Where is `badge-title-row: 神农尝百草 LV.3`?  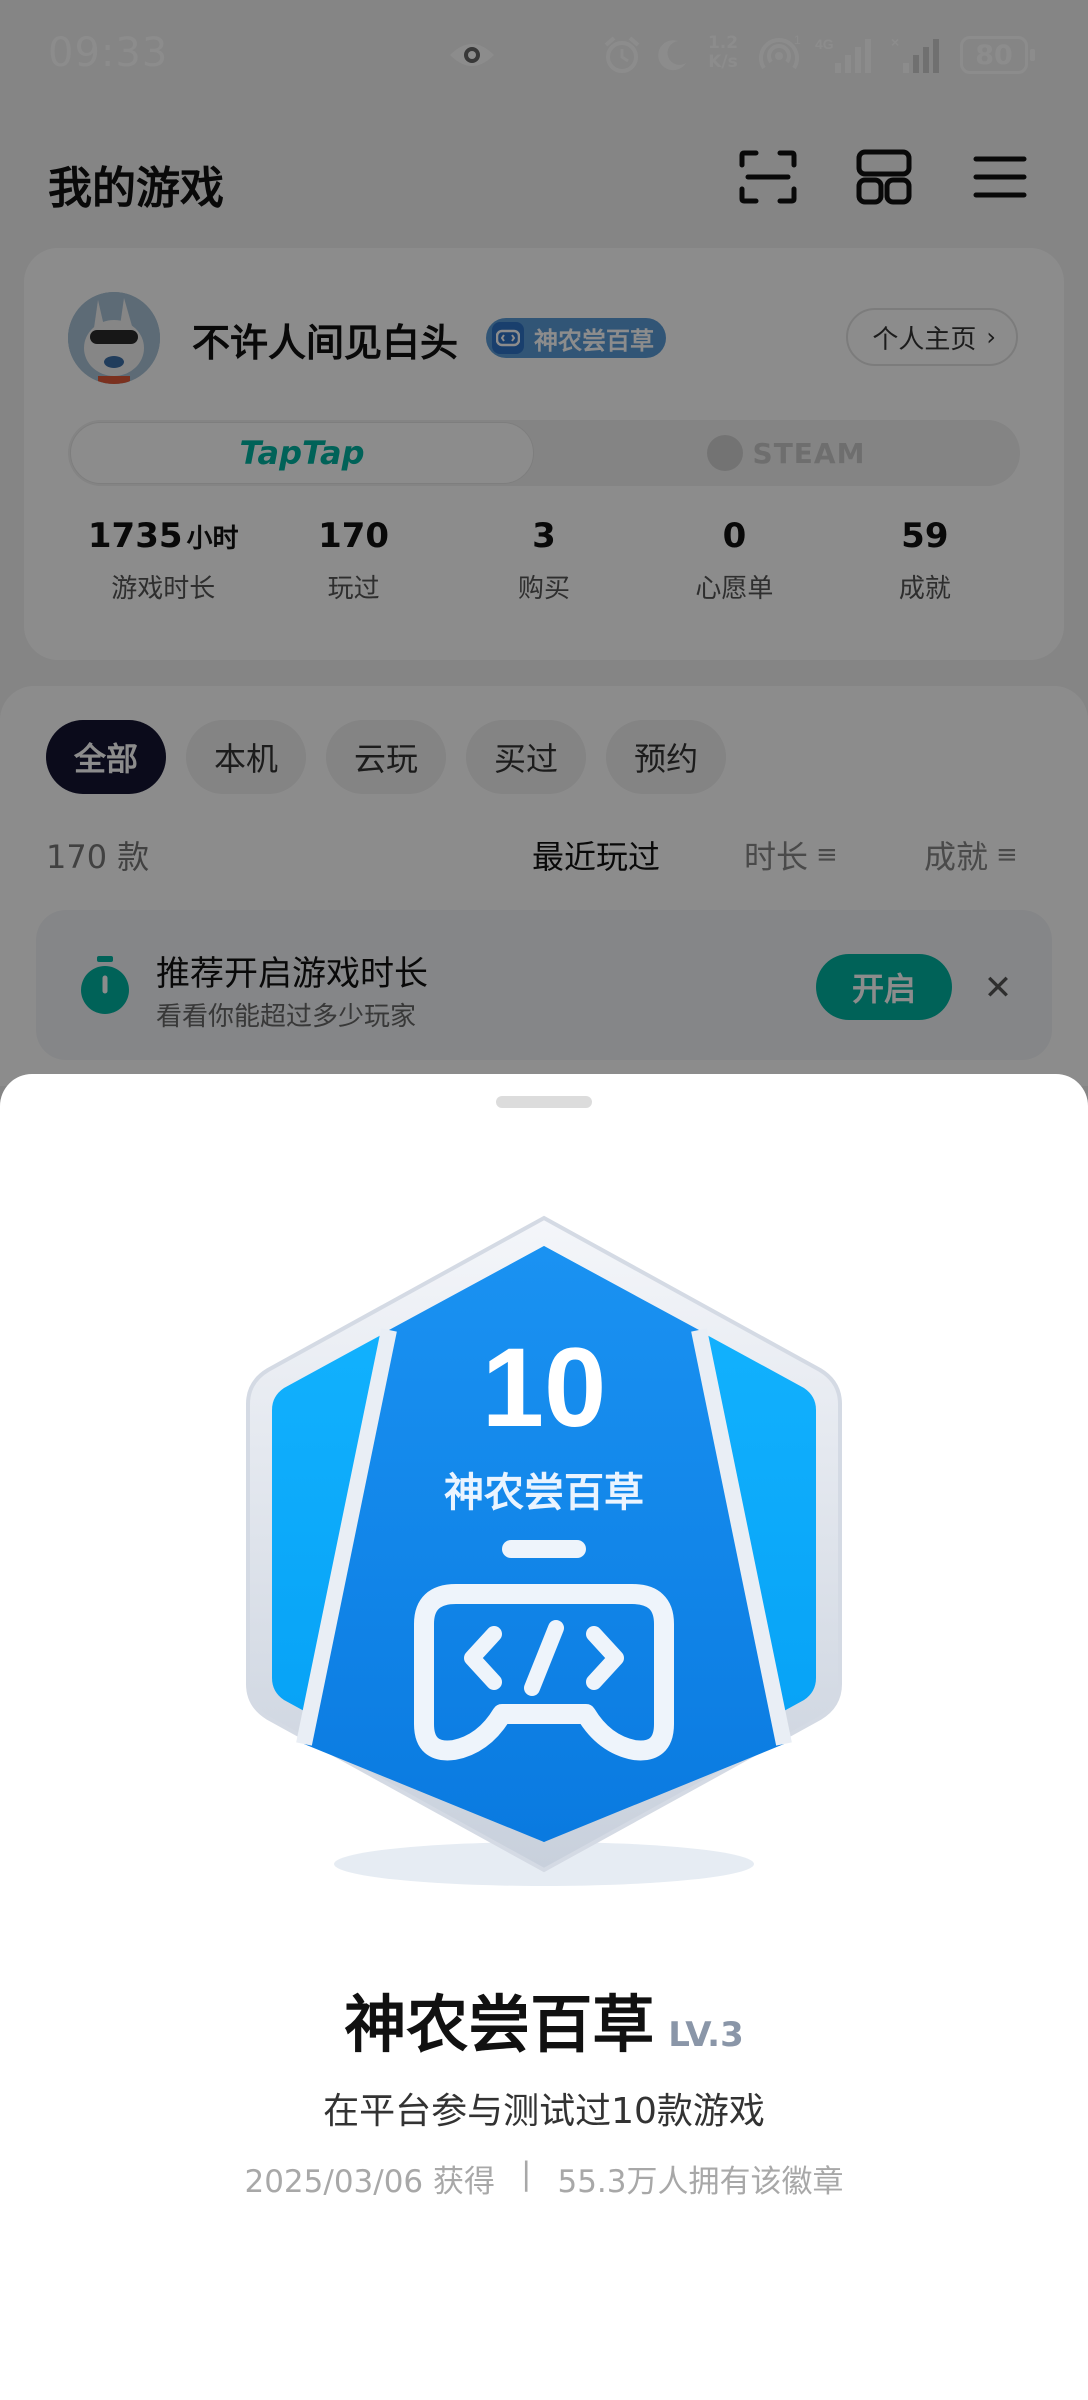 badge-title-row: 神农尝百草 LV.3 is located at coordinates (544, 2019).